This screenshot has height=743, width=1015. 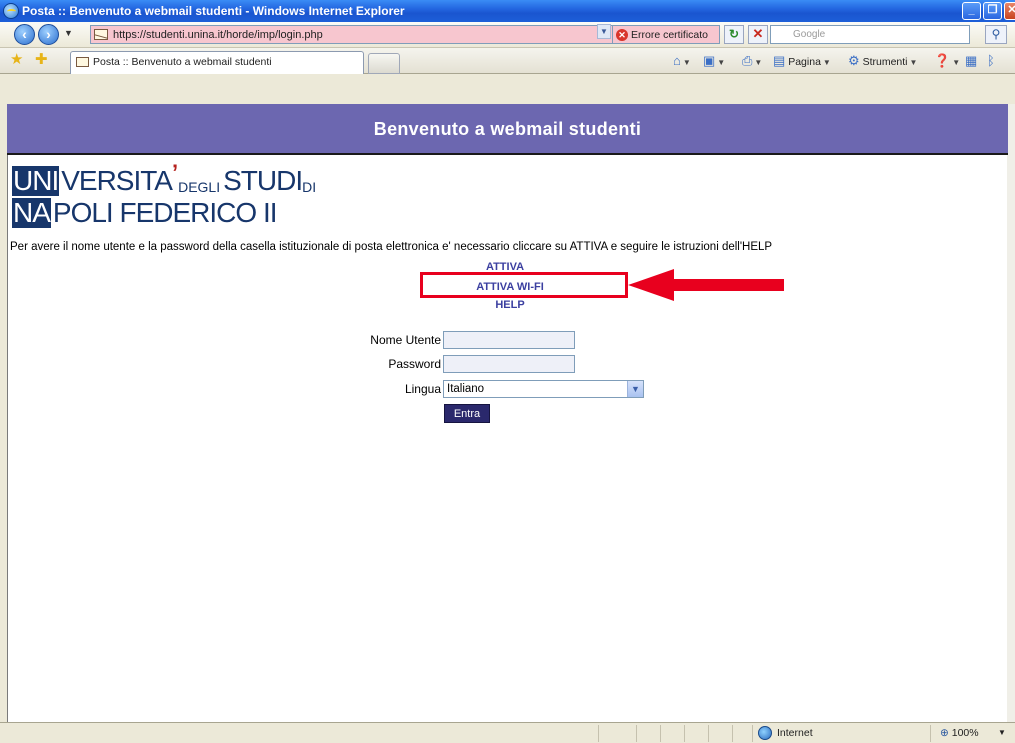 I want to click on tools-menu: ⚙ Strumenti ▼, so click(x=882, y=62).